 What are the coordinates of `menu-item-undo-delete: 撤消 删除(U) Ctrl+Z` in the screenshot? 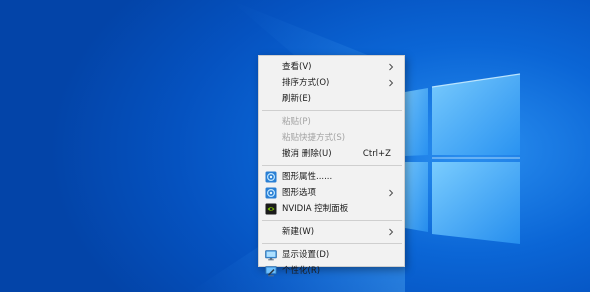 It's located at (331, 154).